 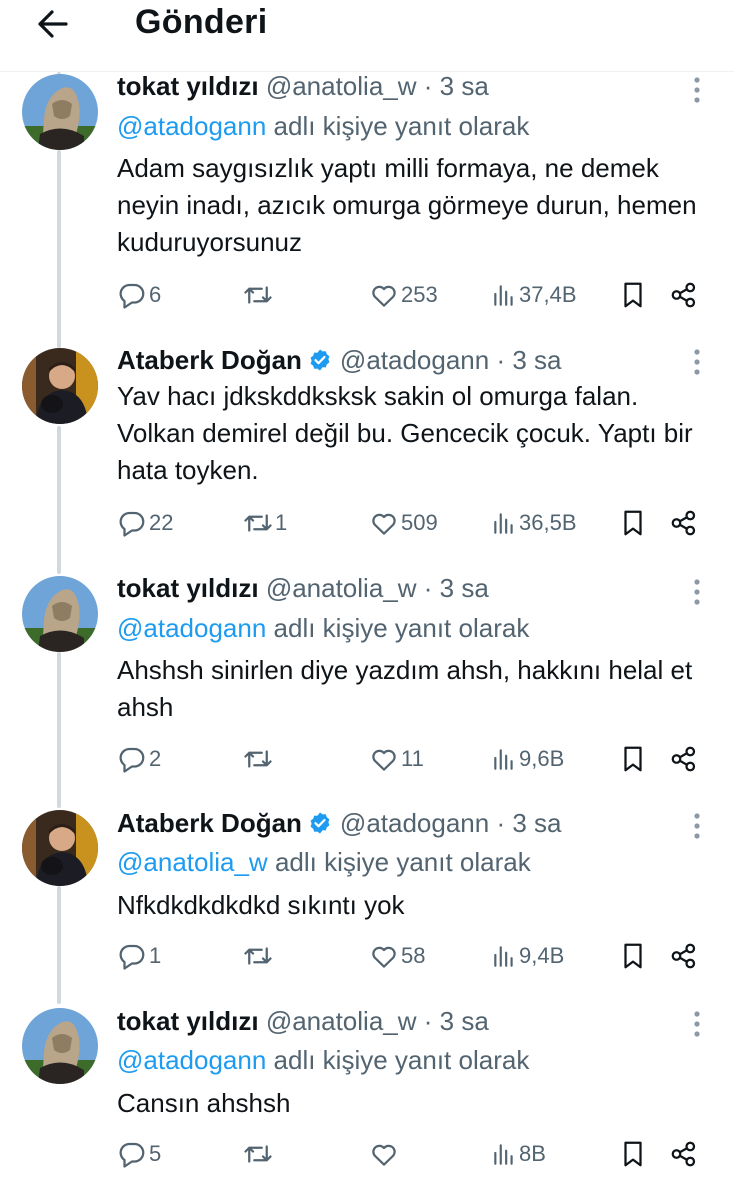 What do you see at coordinates (161, 522) in the screenshot?
I see `reply-count: 22` at bounding box center [161, 522].